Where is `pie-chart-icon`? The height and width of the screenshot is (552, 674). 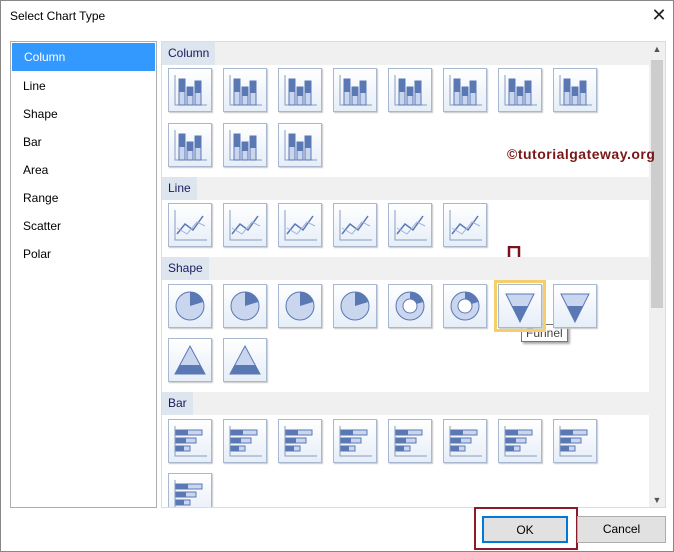 pie-chart-icon is located at coordinates (190, 306).